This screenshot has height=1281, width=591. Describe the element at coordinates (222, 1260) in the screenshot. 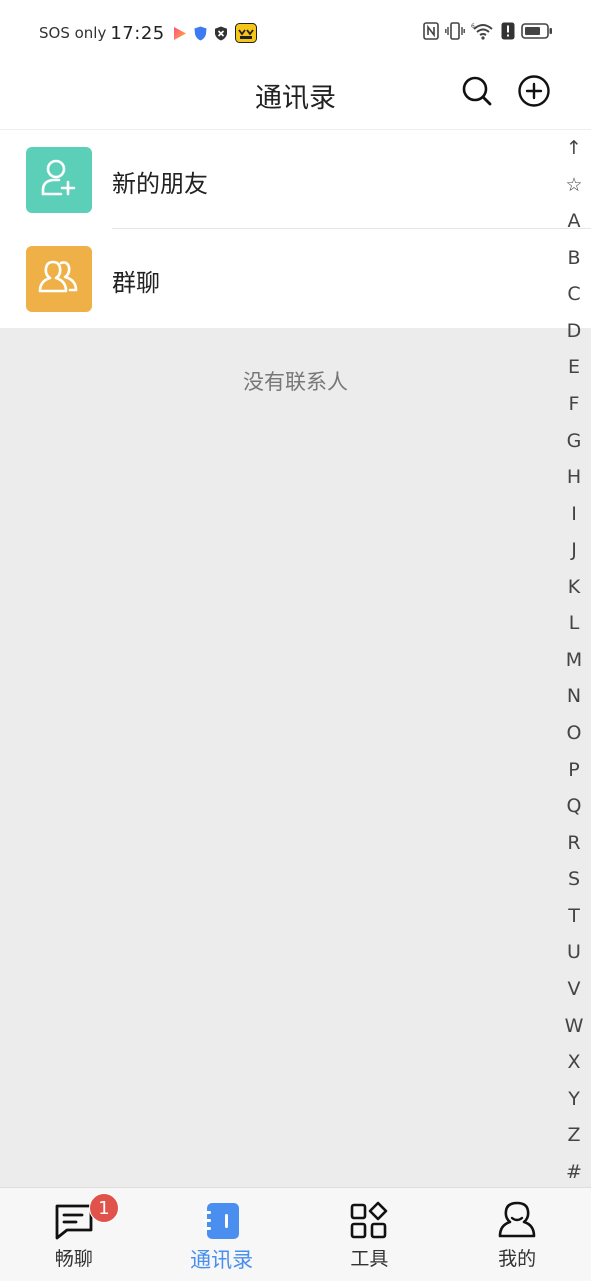

I see `nav-label-contacts: 通讯录` at that location.